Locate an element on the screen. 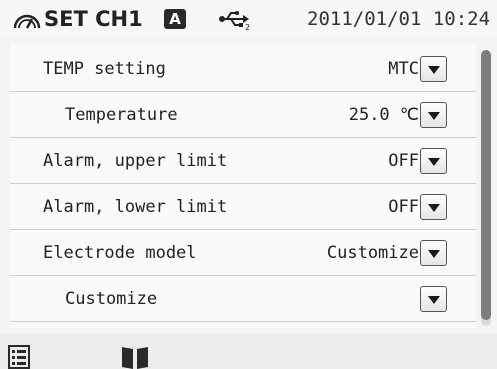 Image resolution: width=497 pixels, height=369 pixels. datetime: 2011/01/01 10:24 is located at coordinates (399, 19).